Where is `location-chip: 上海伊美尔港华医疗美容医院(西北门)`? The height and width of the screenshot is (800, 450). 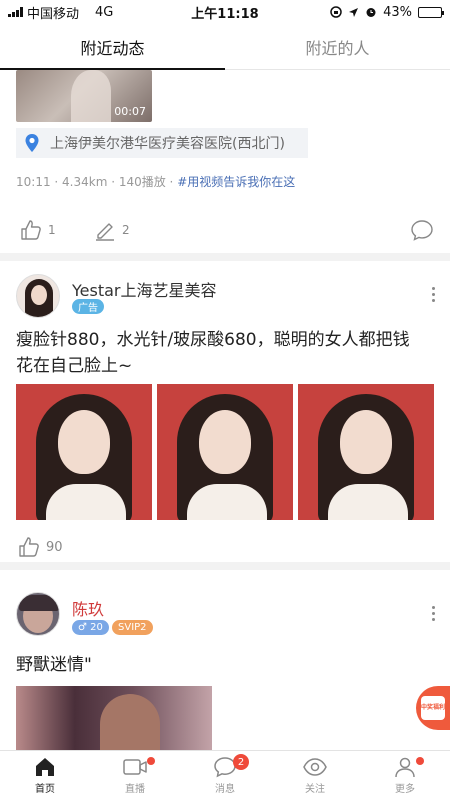
location-chip: 上海伊美尔港华医疗美容医院(西北门) is located at coordinates (162, 143).